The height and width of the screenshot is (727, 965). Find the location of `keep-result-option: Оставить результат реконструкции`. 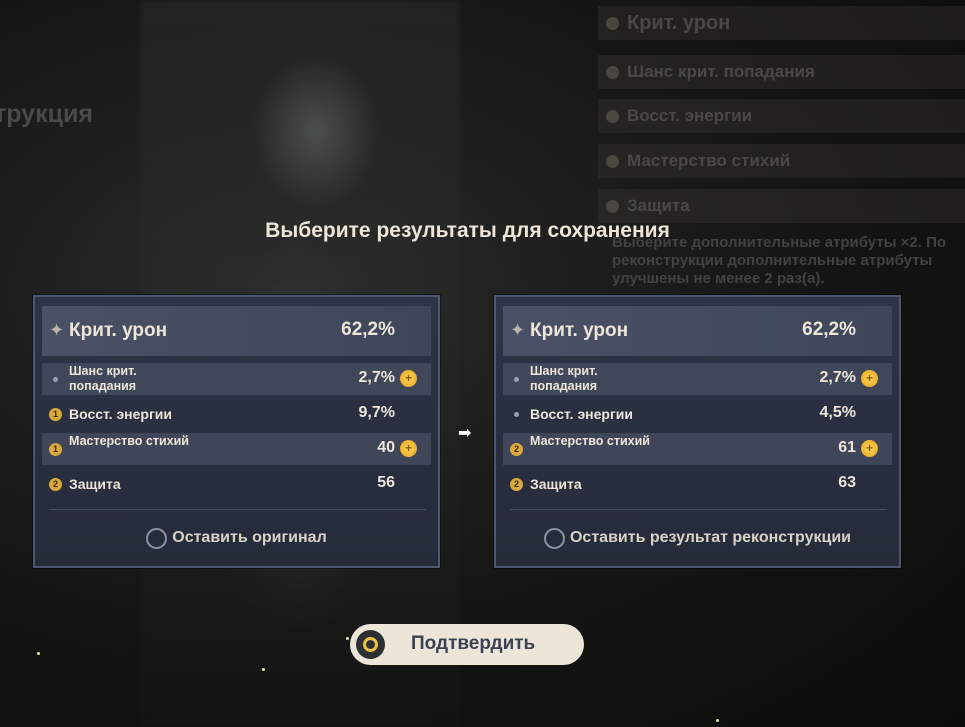

keep-result-option: Оставить результат реконструкции is located at coordinates (697, 538).